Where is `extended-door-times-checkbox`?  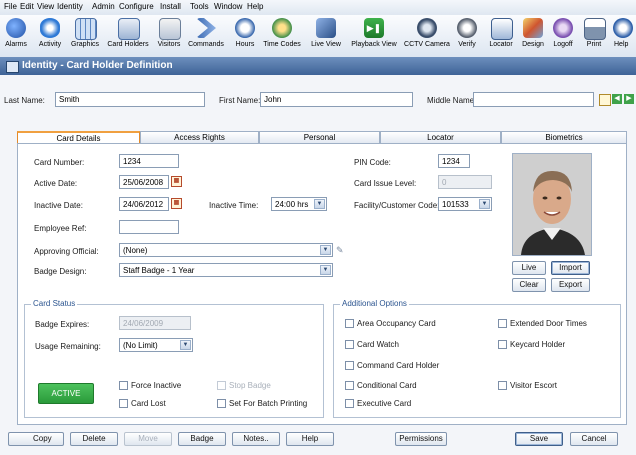 extended-door-times-checkbox is located at coordinates (502, 323).